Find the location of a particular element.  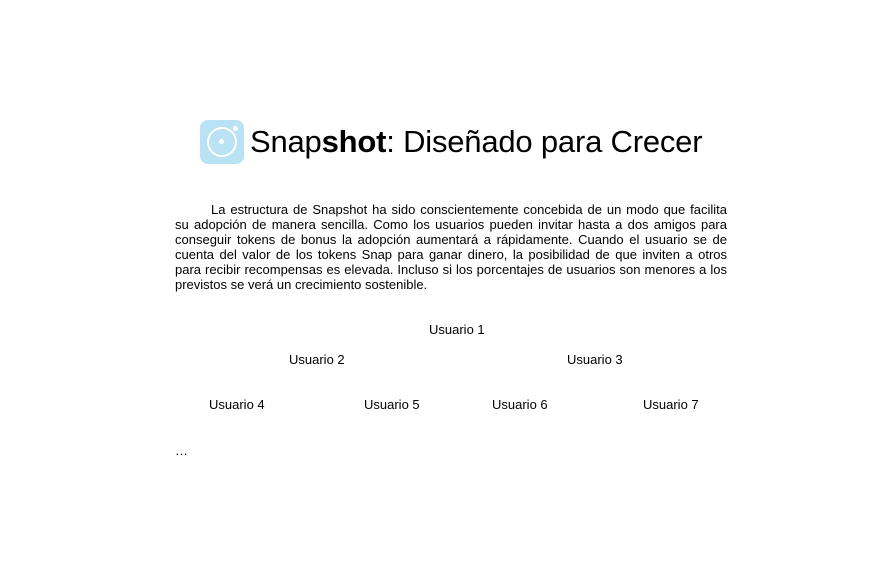

title-brand-bold: shot is located at coordinates (354, 141).